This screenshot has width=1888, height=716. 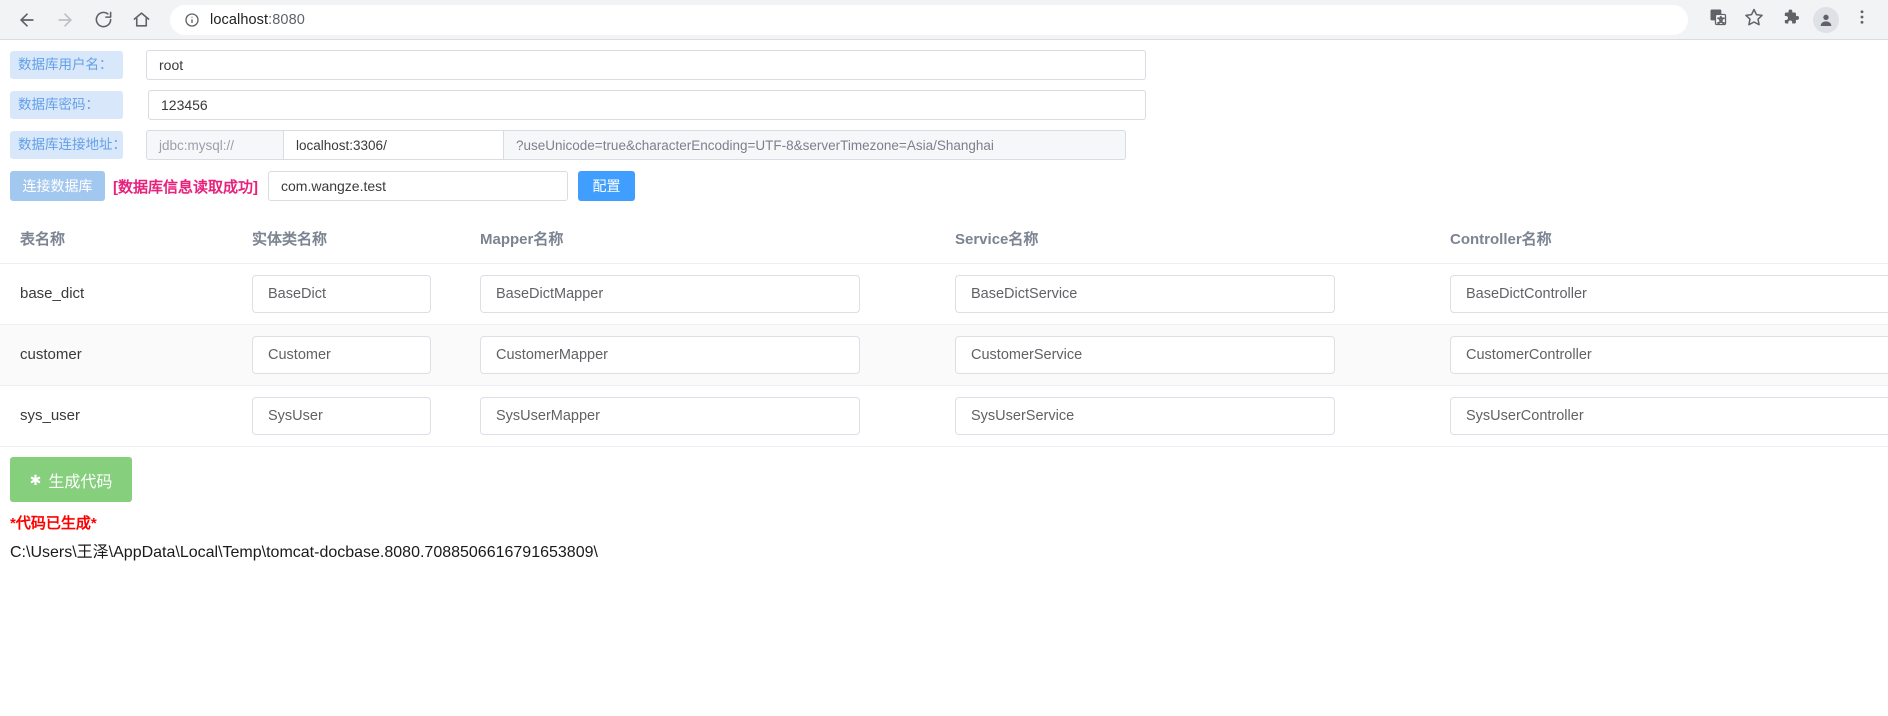 I want to click on url-port: :8080, so click(x=286, y=19).